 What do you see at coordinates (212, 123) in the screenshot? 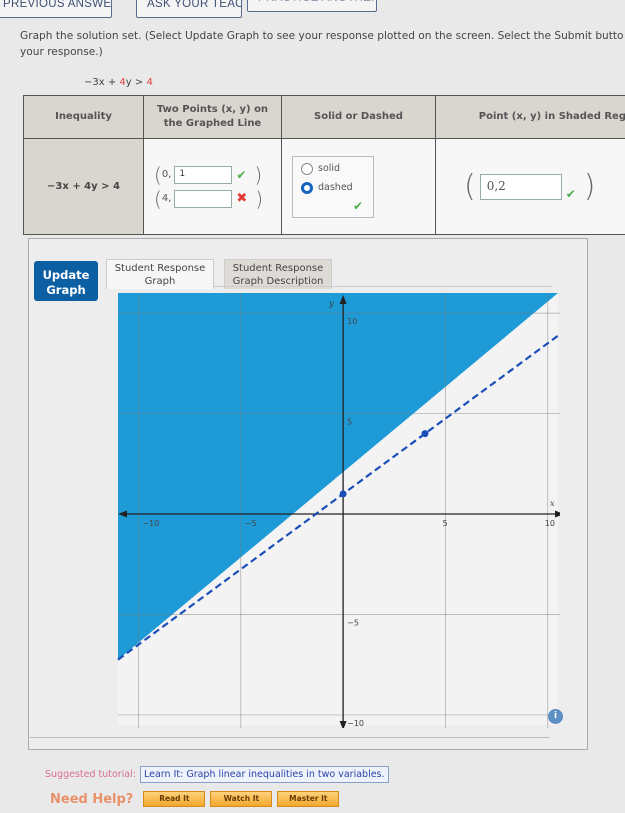
I see `header-two-points-line2: the Graphed Line` at bounding box center [212, 123].